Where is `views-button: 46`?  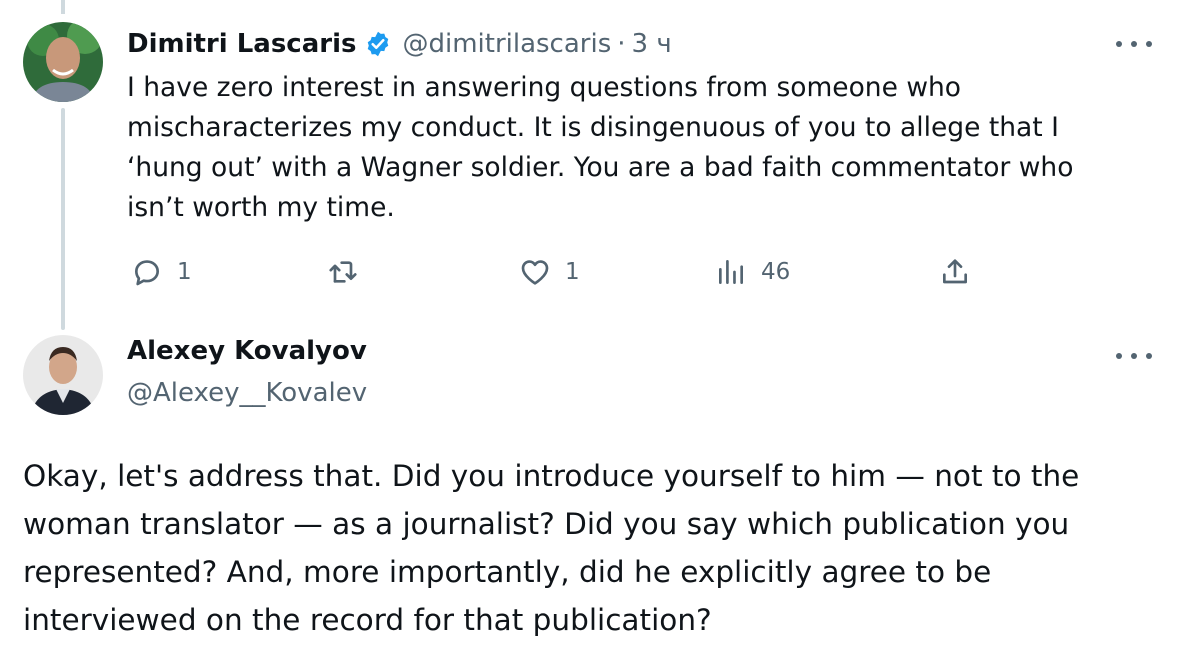 views-button: 46 is located at coordinates (752, 272).